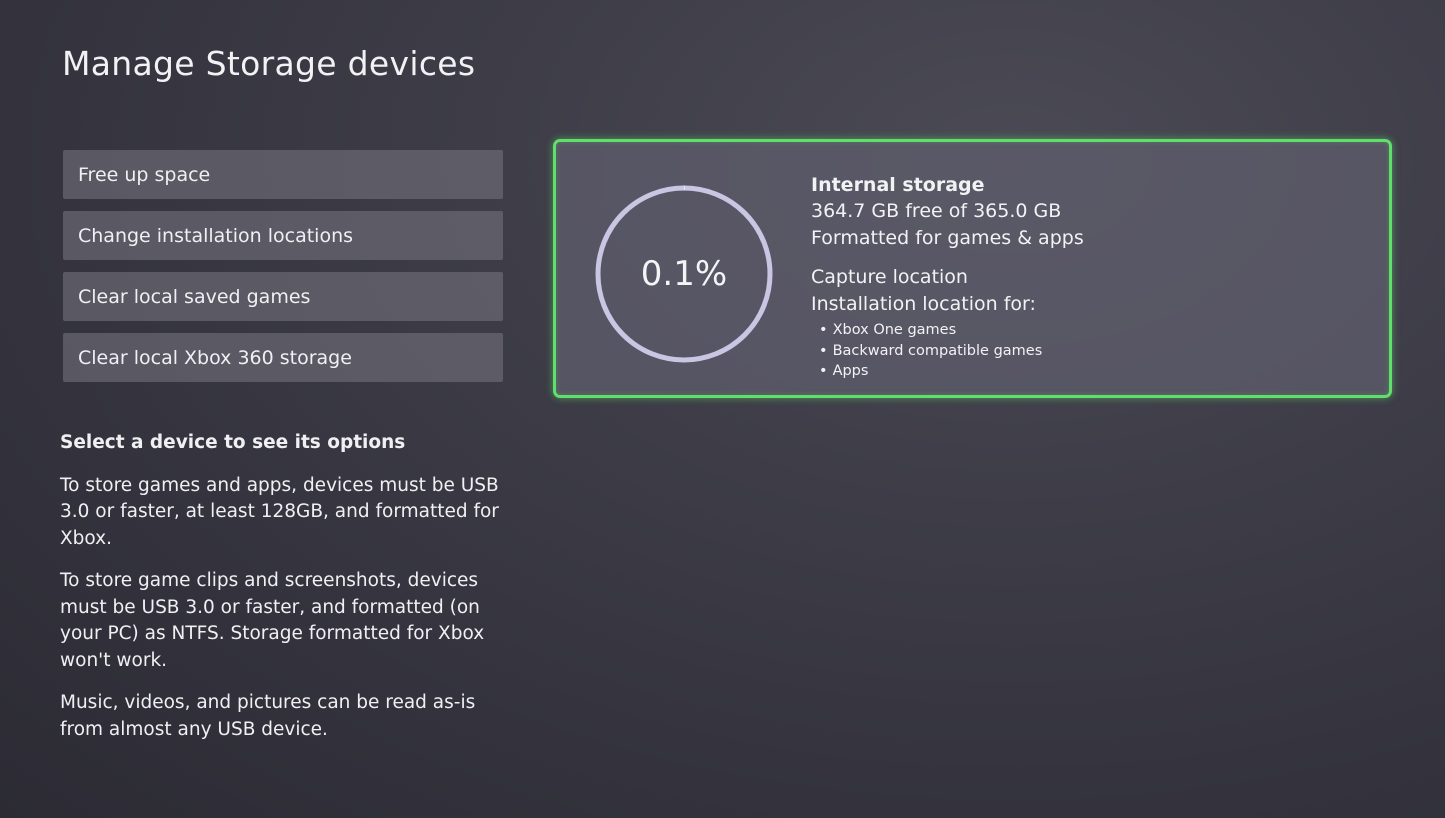 The width and height of the screenshot is (1445, 818). I want to click on clear-local-saved-games-button: Clear local saved games, so click(283, 296).